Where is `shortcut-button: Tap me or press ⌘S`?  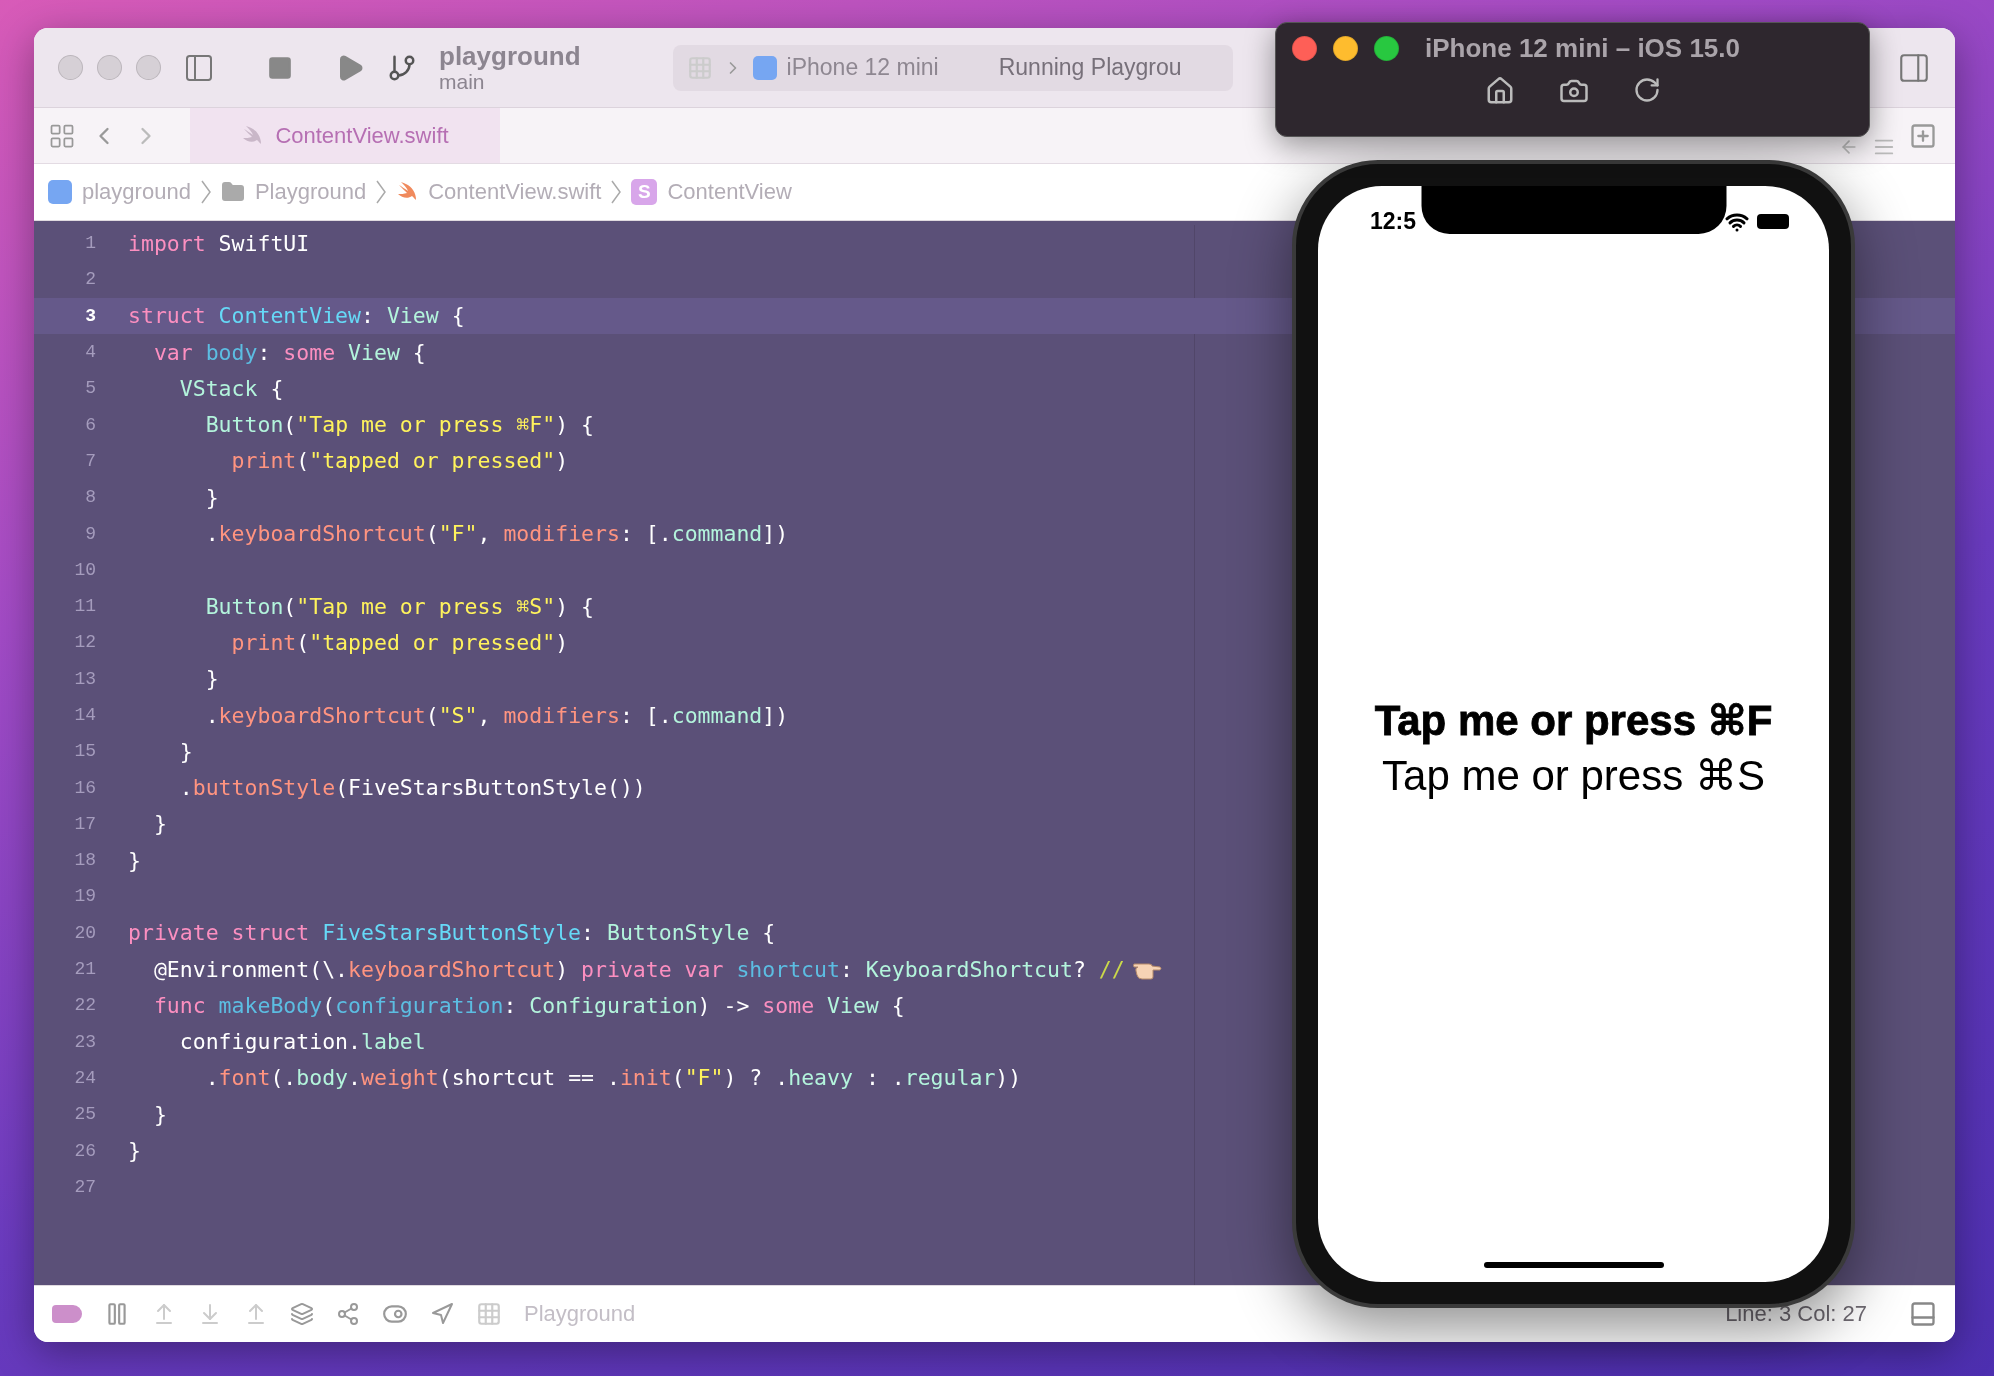
shortcut-button: Tap me or press ⌘S is located at coordinates (1573, 776).